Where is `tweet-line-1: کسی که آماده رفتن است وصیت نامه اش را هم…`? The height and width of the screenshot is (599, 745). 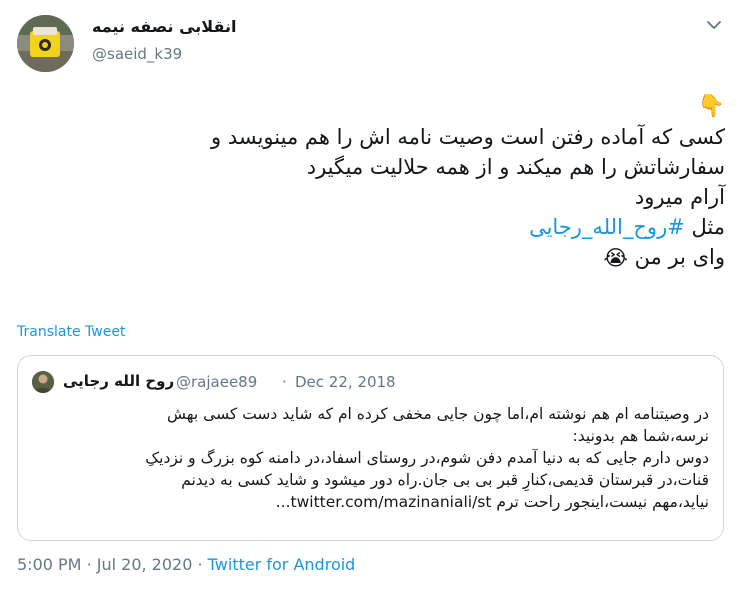 tweet-line-1: کسی که آماده رفتن است وصیت نامه اش را هم… is located at coordinates (468, 137).